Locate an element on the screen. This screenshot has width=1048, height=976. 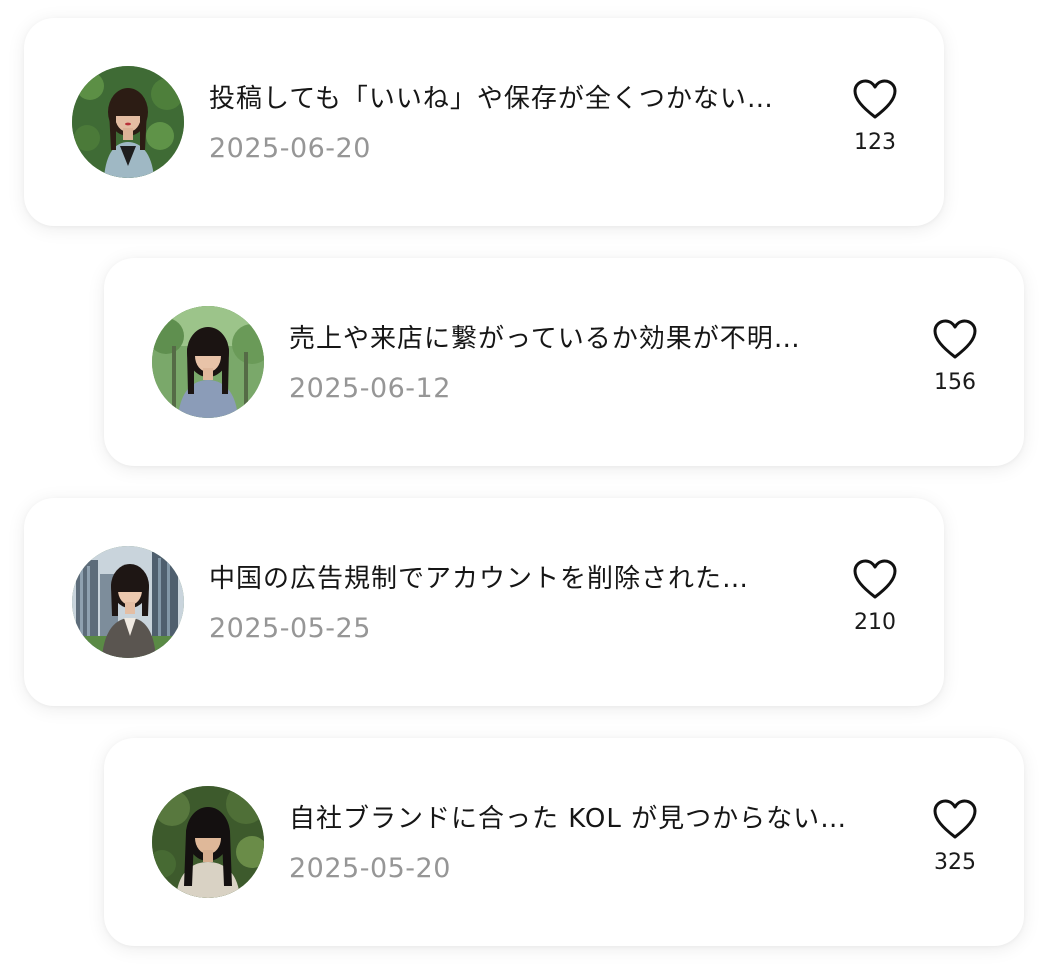
like-control: 123 is located at coordinates (875, 117).